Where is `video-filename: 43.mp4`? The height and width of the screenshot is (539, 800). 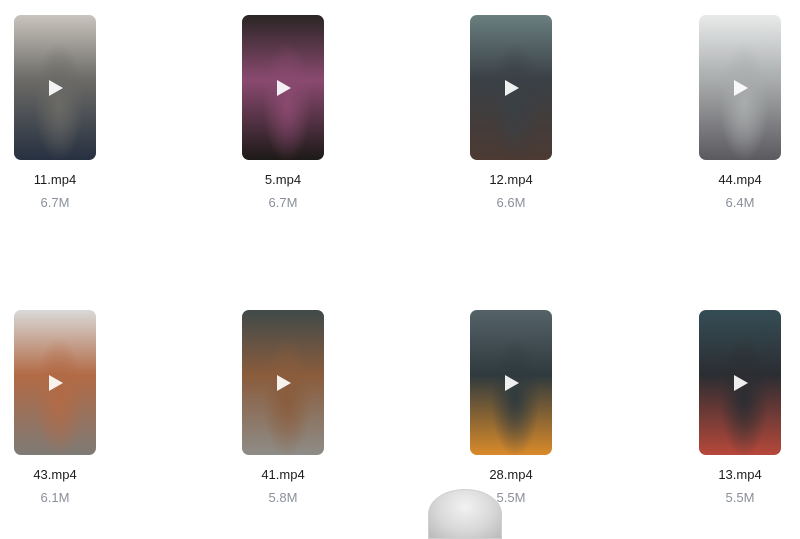
video-filename: 43.mp4 is located at coordinates (62, 474).